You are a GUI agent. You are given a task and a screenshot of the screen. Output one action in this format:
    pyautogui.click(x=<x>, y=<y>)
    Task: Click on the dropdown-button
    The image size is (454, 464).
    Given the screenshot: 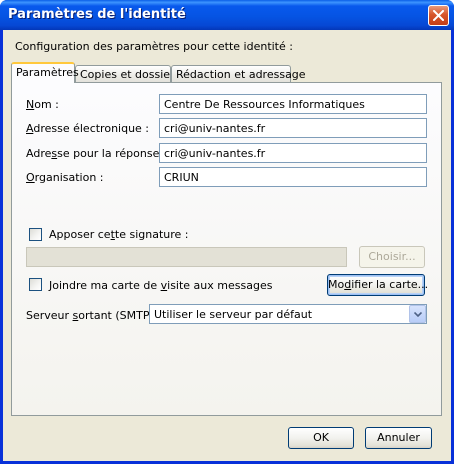 What is the action you would take?
    pyautogui.click(x=417, y=314)
    